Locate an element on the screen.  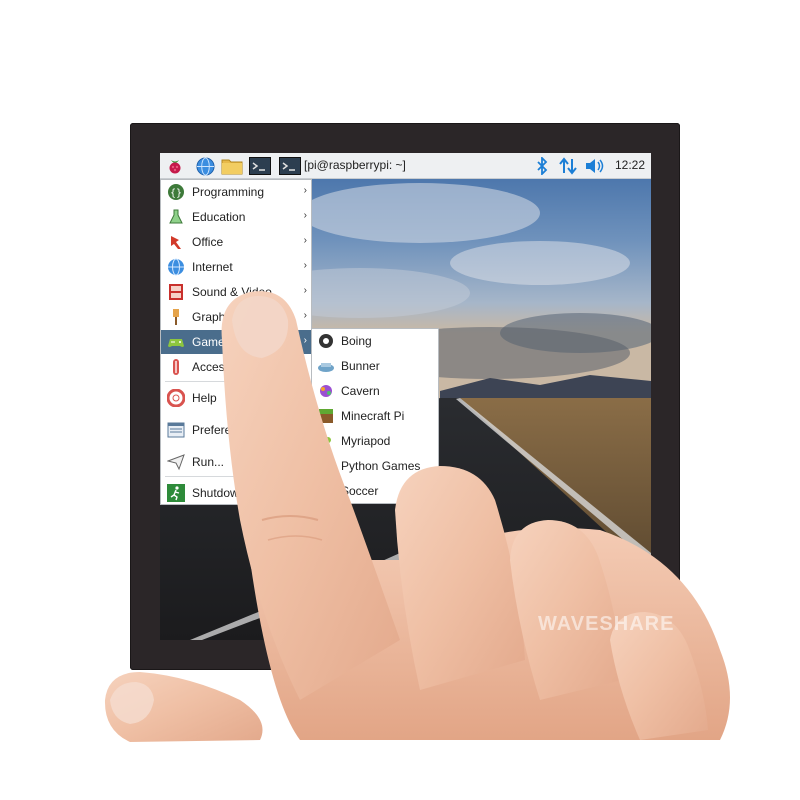
bluetooth-icon is located at coordinates (542, 166).